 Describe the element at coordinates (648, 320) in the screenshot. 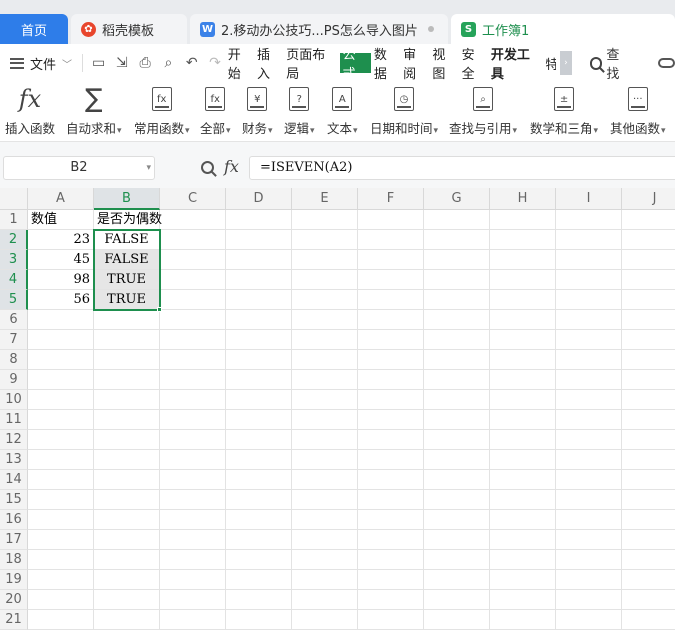

I see `cell-j6` at that location.